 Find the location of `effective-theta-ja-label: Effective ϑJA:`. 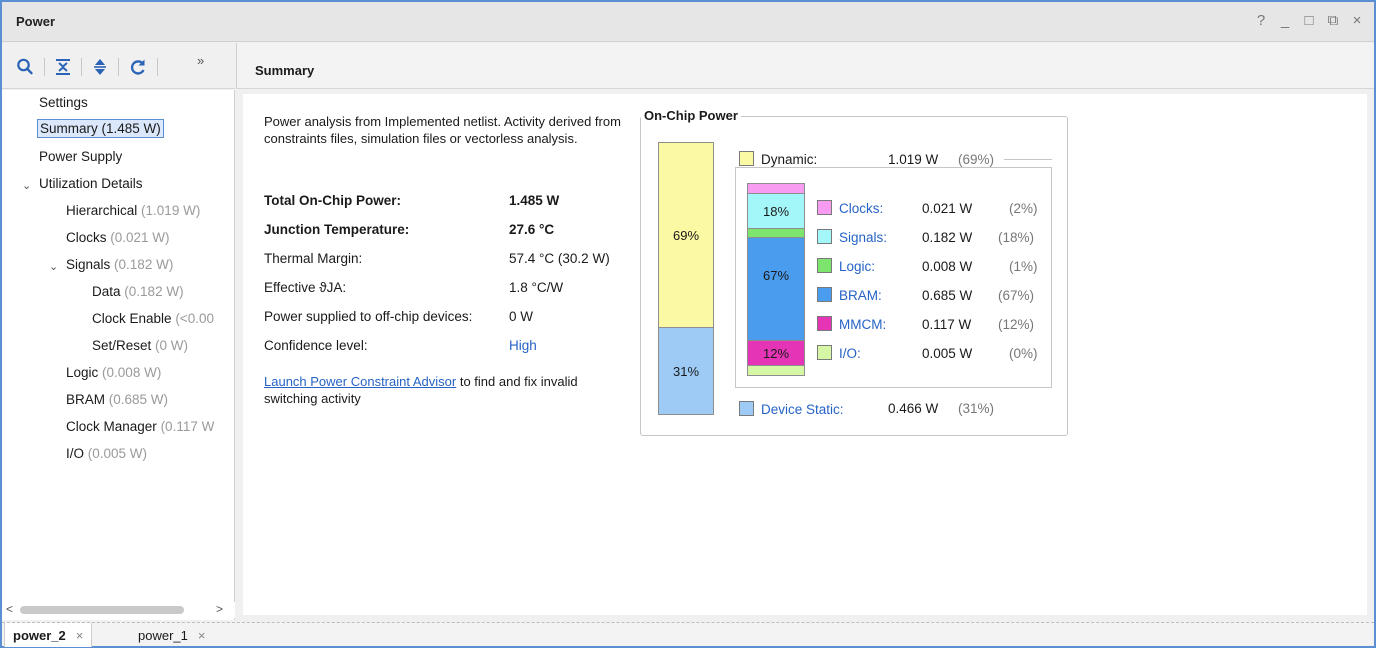

effective-theta-ja-label: Effective ϑJA: is located at coordinates (305, 287).